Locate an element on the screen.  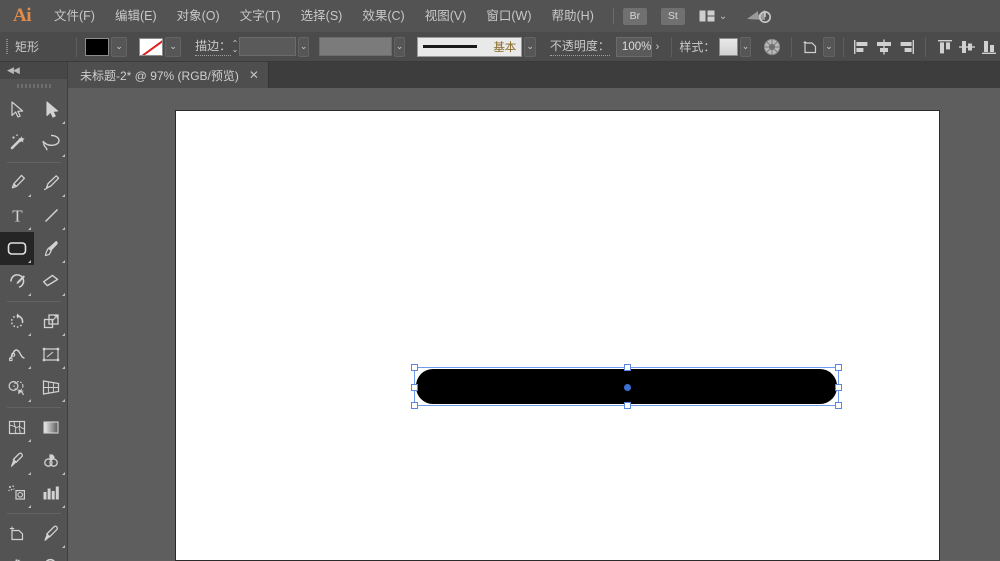
brush-definition-chevron-down-icon: ⌄ is located at coordinates (530, 46).